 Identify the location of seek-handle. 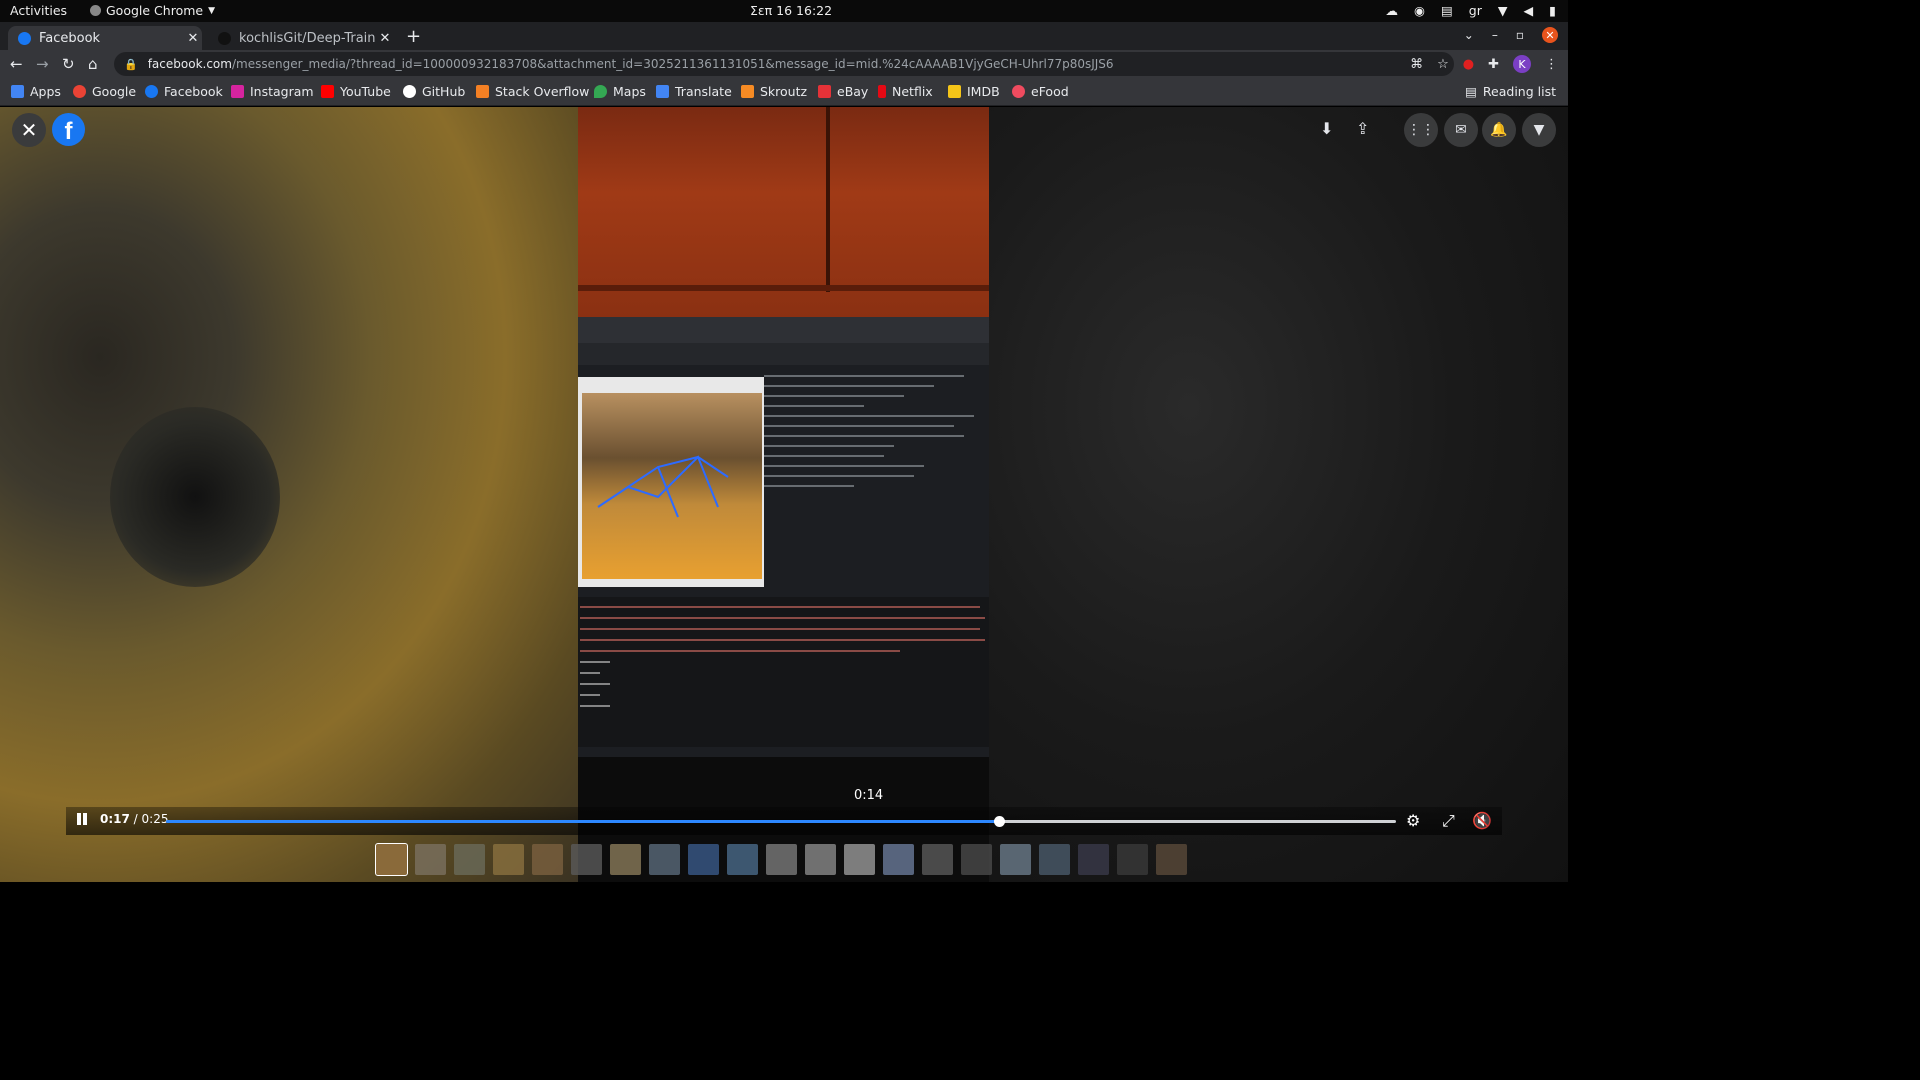
(999, 821).